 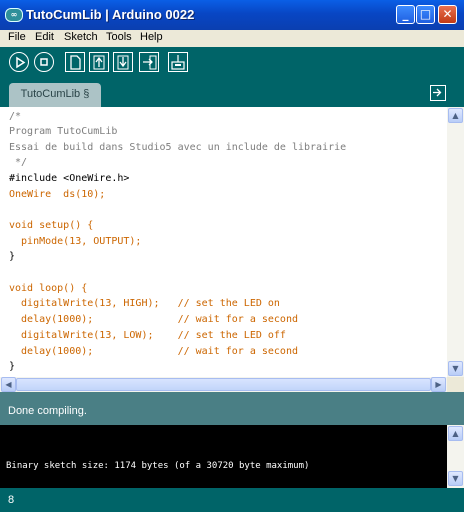 I want to click on console-scroll-down-button: ▼, so click(x=455, y=478).